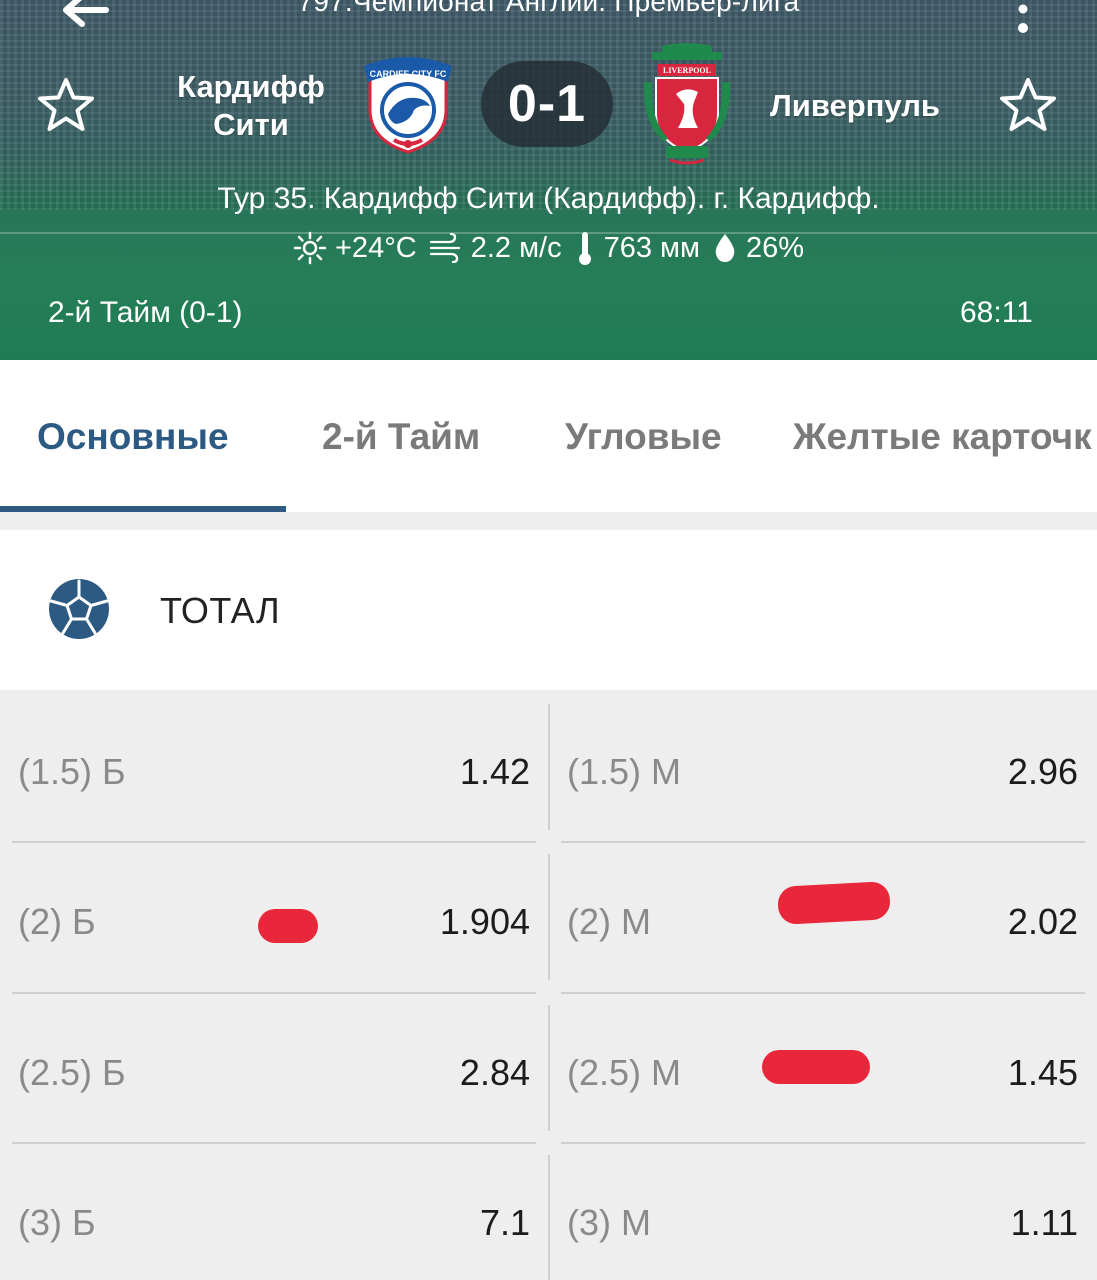  I want to click on over-odd: 1.42, so click(494, 771).